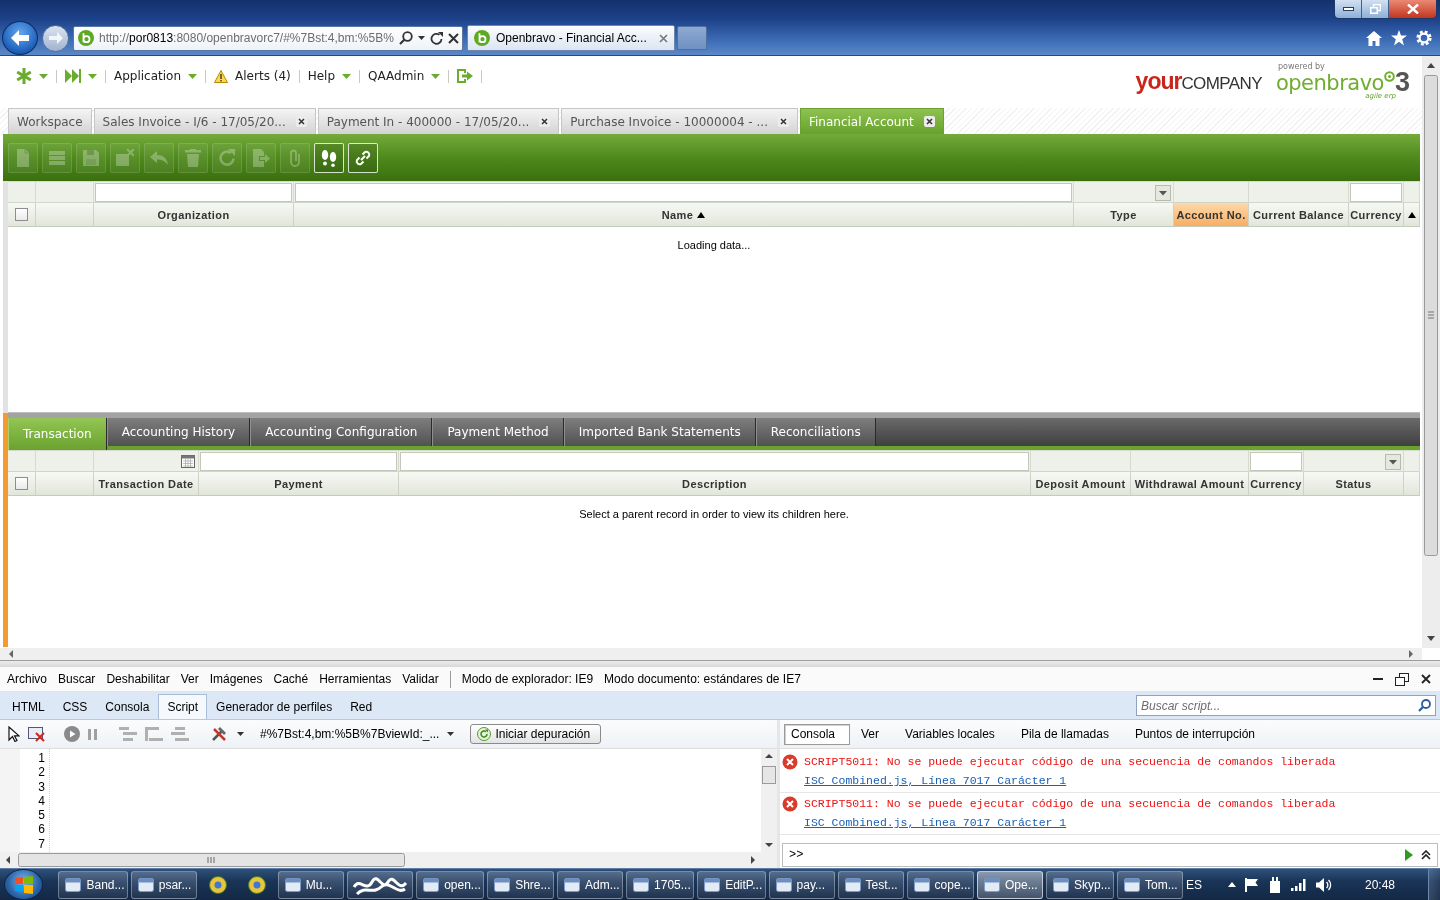 This screenshot has width=1440, height=900. Describe the element at coordinates (1193, 884) in the screenshot. I see `language-indicator: ES` at that location.